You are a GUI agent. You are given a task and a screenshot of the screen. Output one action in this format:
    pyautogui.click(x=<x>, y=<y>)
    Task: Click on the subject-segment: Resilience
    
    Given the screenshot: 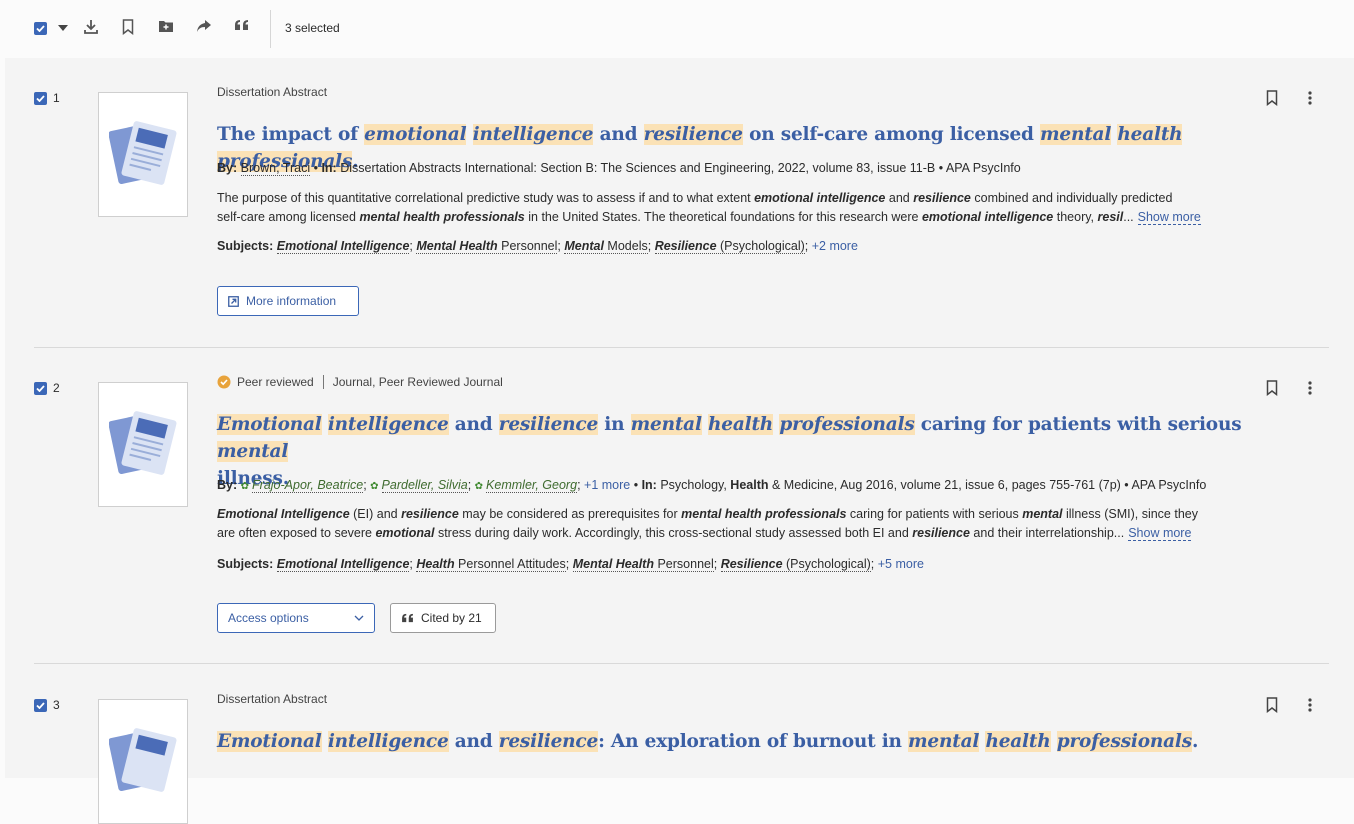 What is the action you would take?
    pyautogui.click(x=751, y=564)
    